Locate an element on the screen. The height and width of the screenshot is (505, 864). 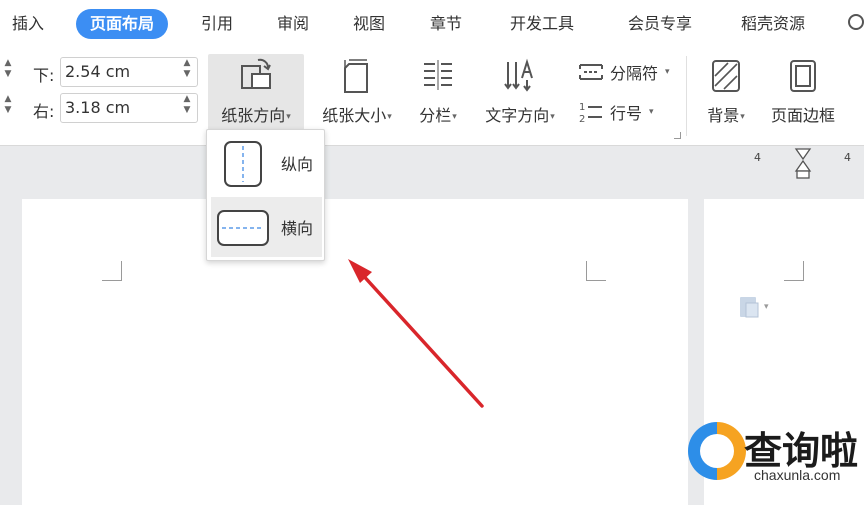
chaxunla-watermark: 查询啦 chaxunla.com is located at coordinates (774, 458).